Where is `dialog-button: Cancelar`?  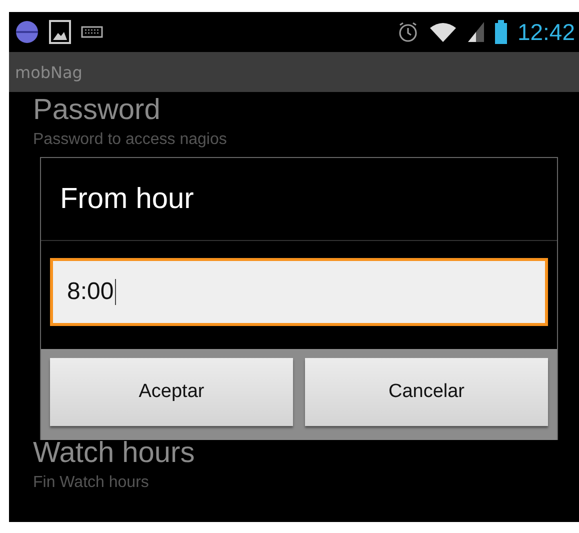
dialog-button: Cancelar is located at coordinates (426, 392).